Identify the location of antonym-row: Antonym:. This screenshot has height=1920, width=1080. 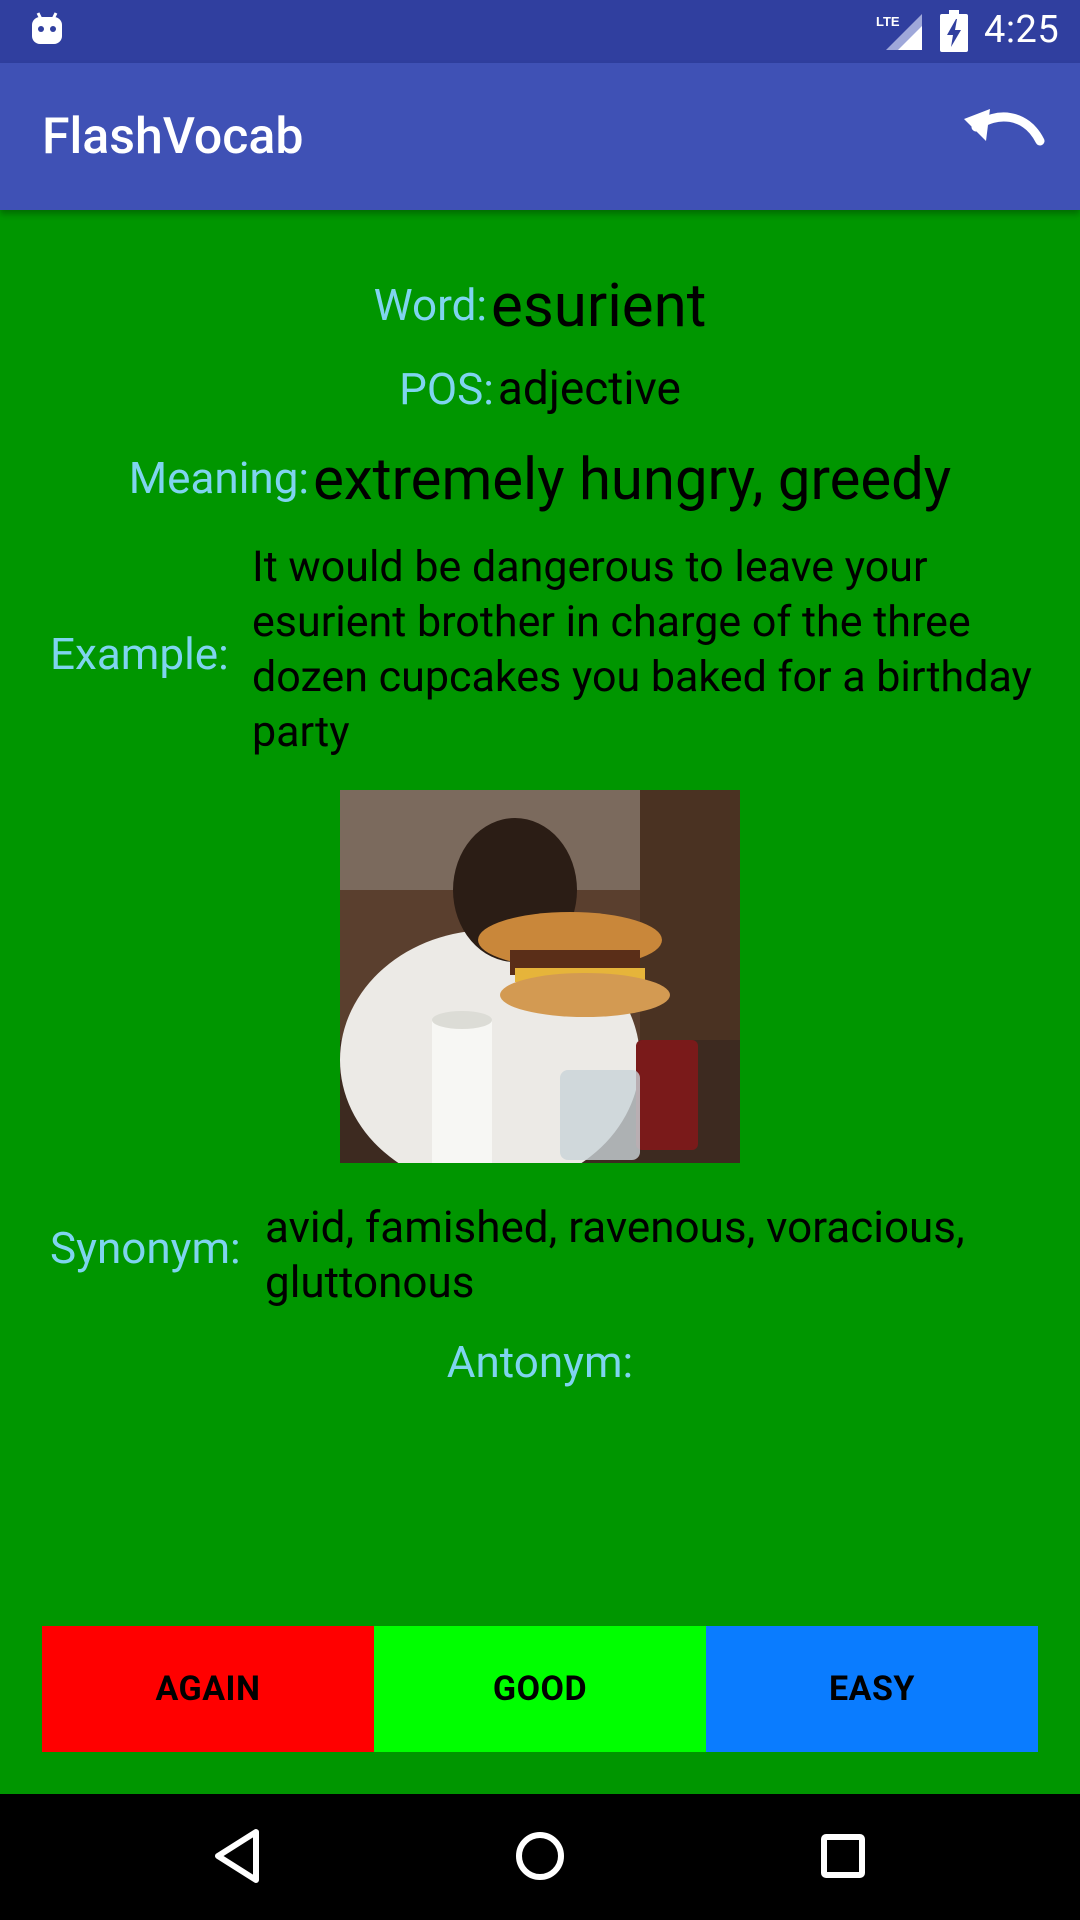
(540, 1362).